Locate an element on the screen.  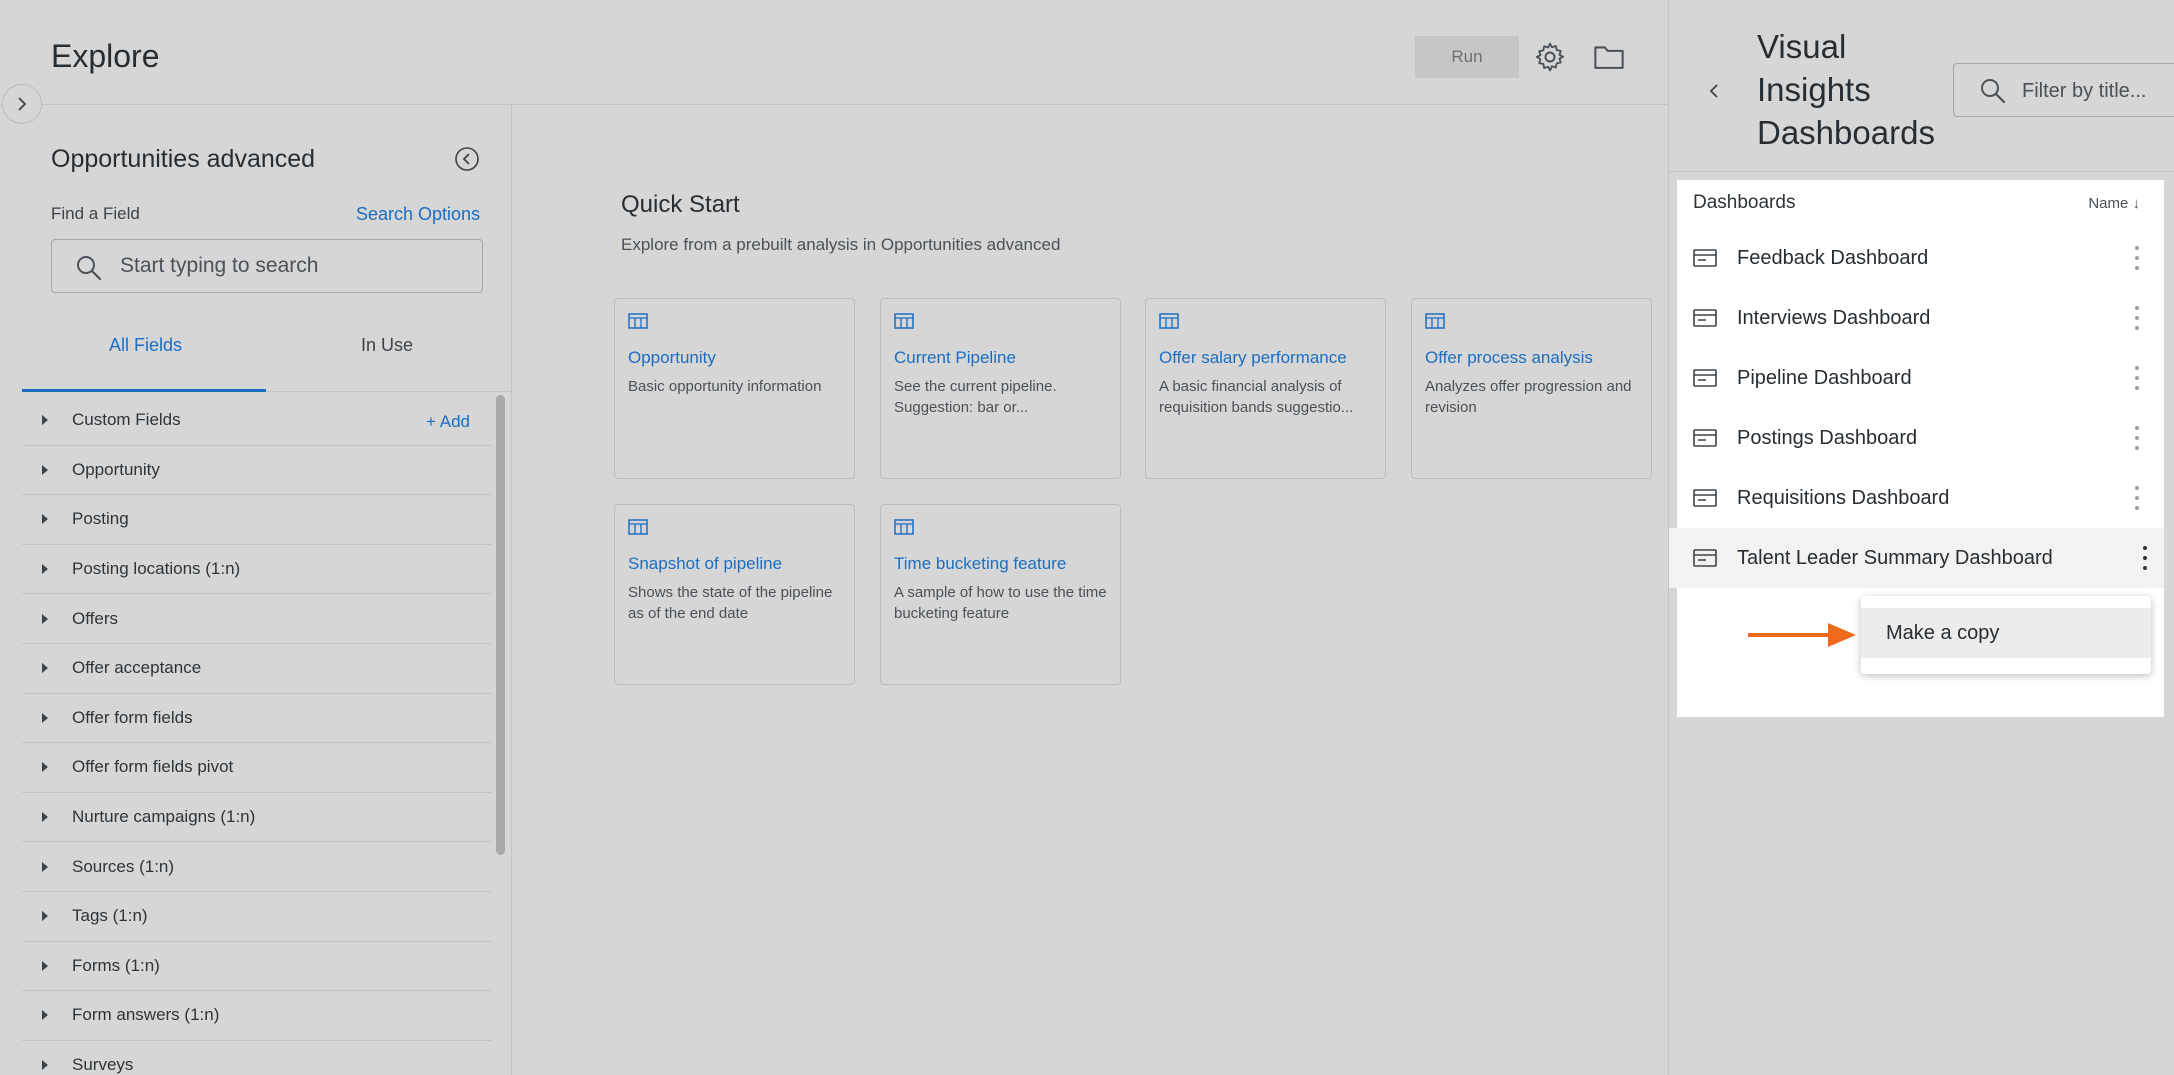
dashboard-item-postings: Postings Dashboard is located at coordinates (1920, 438).